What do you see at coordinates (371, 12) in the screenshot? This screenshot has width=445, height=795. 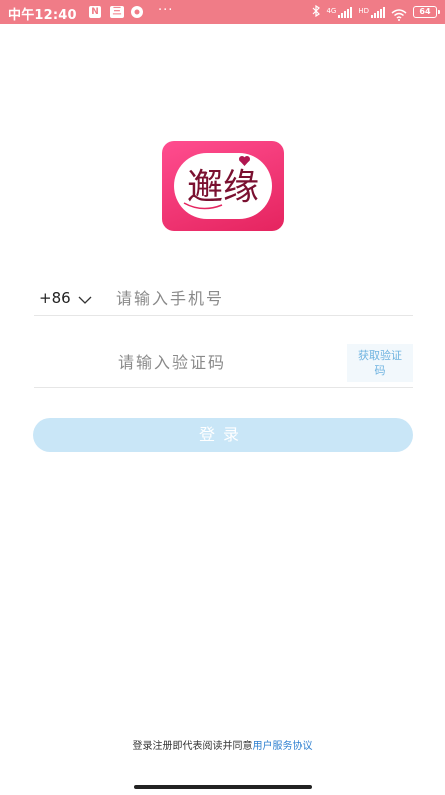 I see `signal-icon-2: HD` at bounding box center [371, 12].